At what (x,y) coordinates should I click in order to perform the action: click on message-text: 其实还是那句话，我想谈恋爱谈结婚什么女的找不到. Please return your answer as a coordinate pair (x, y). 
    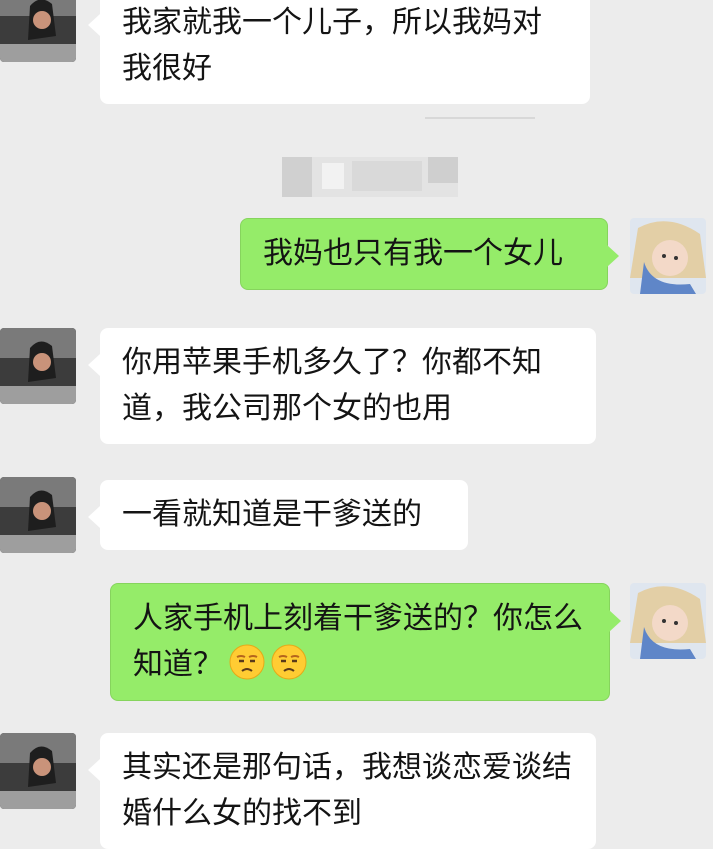
    Looking at the image, I should click on (347, 790).